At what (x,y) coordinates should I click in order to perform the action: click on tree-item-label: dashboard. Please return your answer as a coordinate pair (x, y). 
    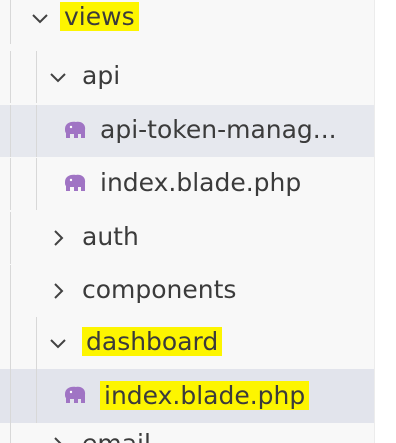
    Looking at the image, I should click on (152, 342).